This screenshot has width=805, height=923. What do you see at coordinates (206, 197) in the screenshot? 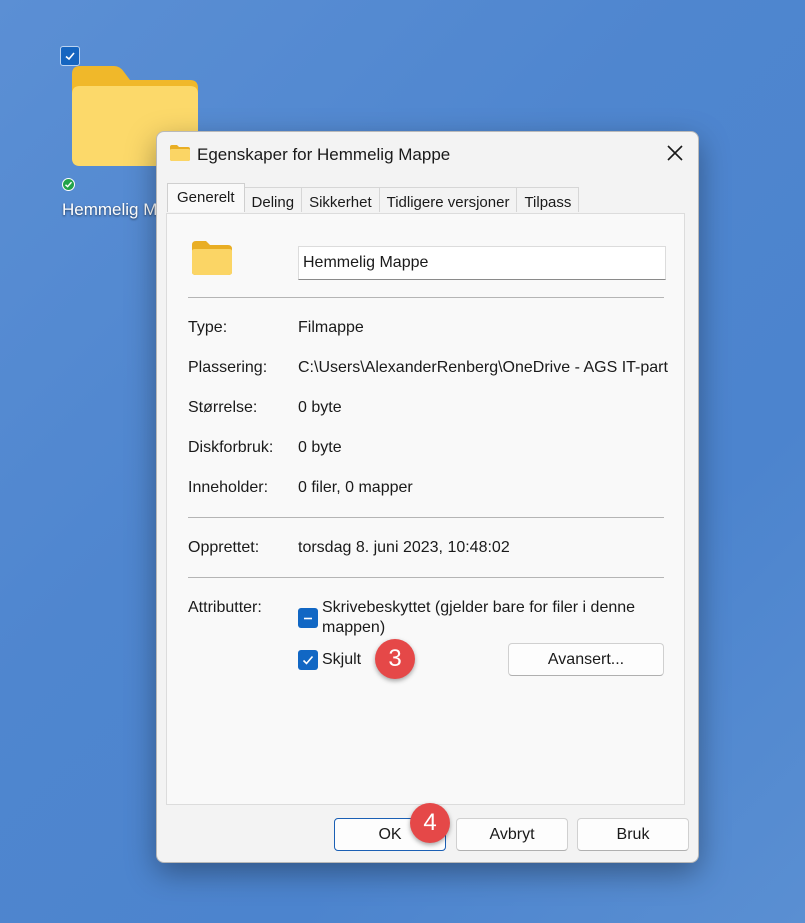
I see `tab-generelt: Generelt` at bounding box center [206, 197].